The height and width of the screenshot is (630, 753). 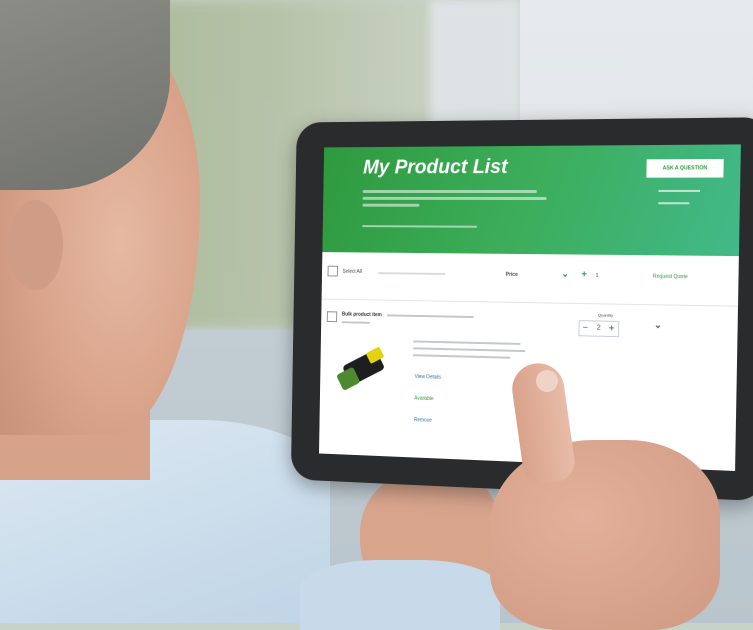 What do you see at coordinates (352, 271) in the screenshot?
I see `select-all-label: Select All` at bounding box center [352, 271].